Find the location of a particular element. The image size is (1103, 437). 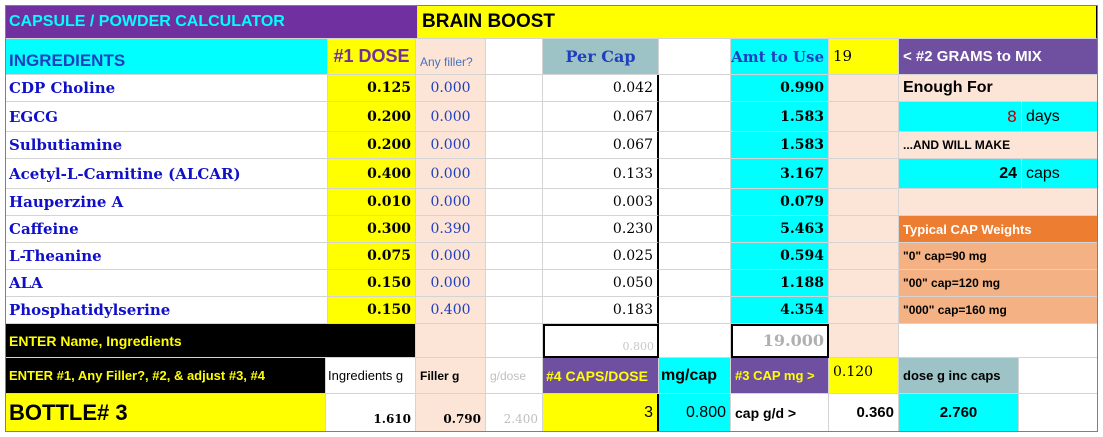

dose-g-value: 2.760 is located at coordinates (959, 413).